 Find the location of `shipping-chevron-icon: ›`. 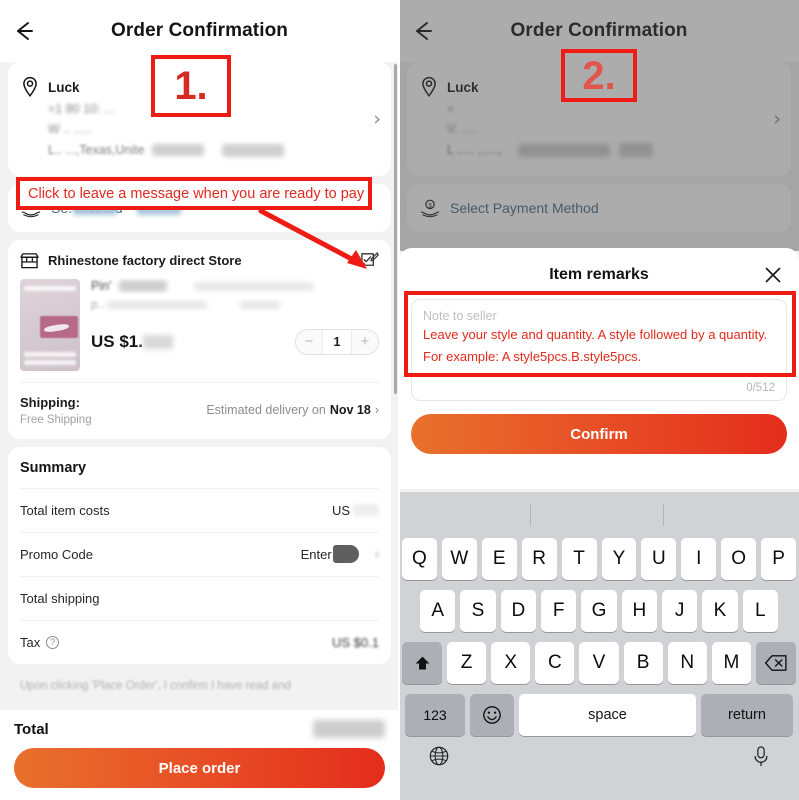

shipping-chevron-icon: › is located at coordinates (377, 410).